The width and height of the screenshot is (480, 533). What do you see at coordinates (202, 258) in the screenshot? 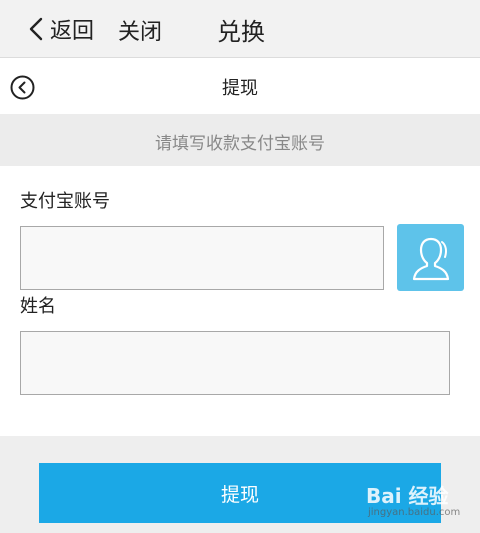
I see `alipay-account-input` at bounding box center [202, 258].